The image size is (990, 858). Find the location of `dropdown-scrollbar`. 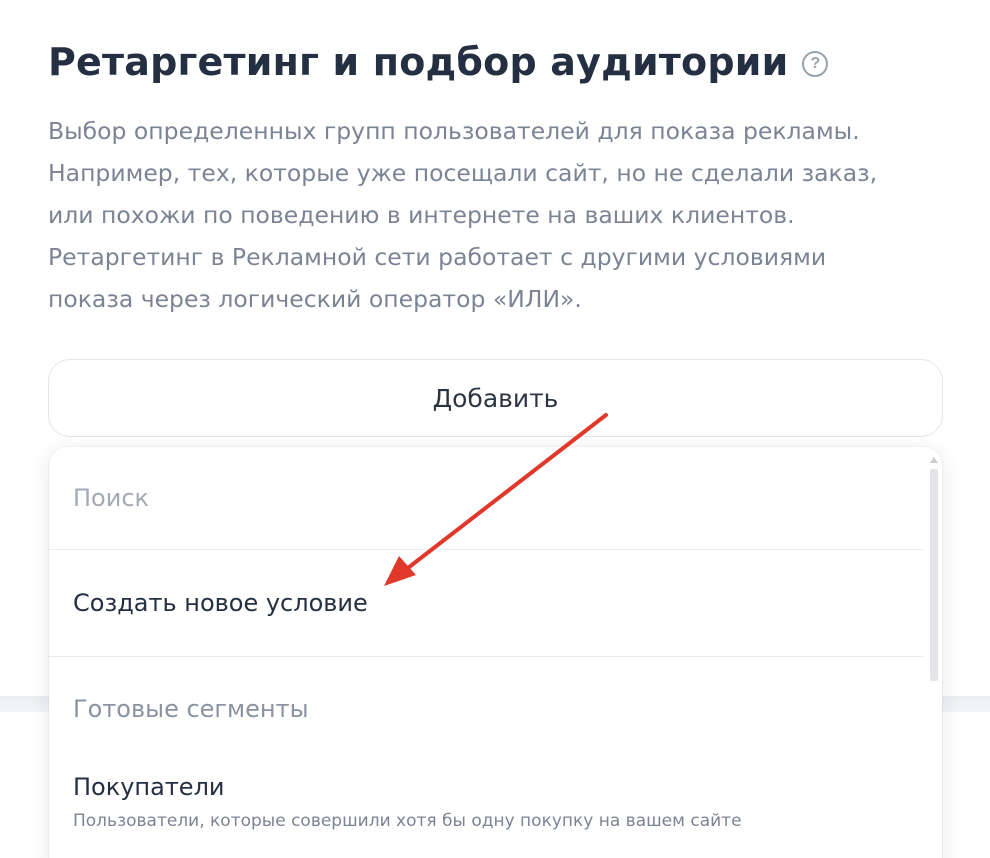

dropdown-scrollbar is located at coordinates (934, 657).